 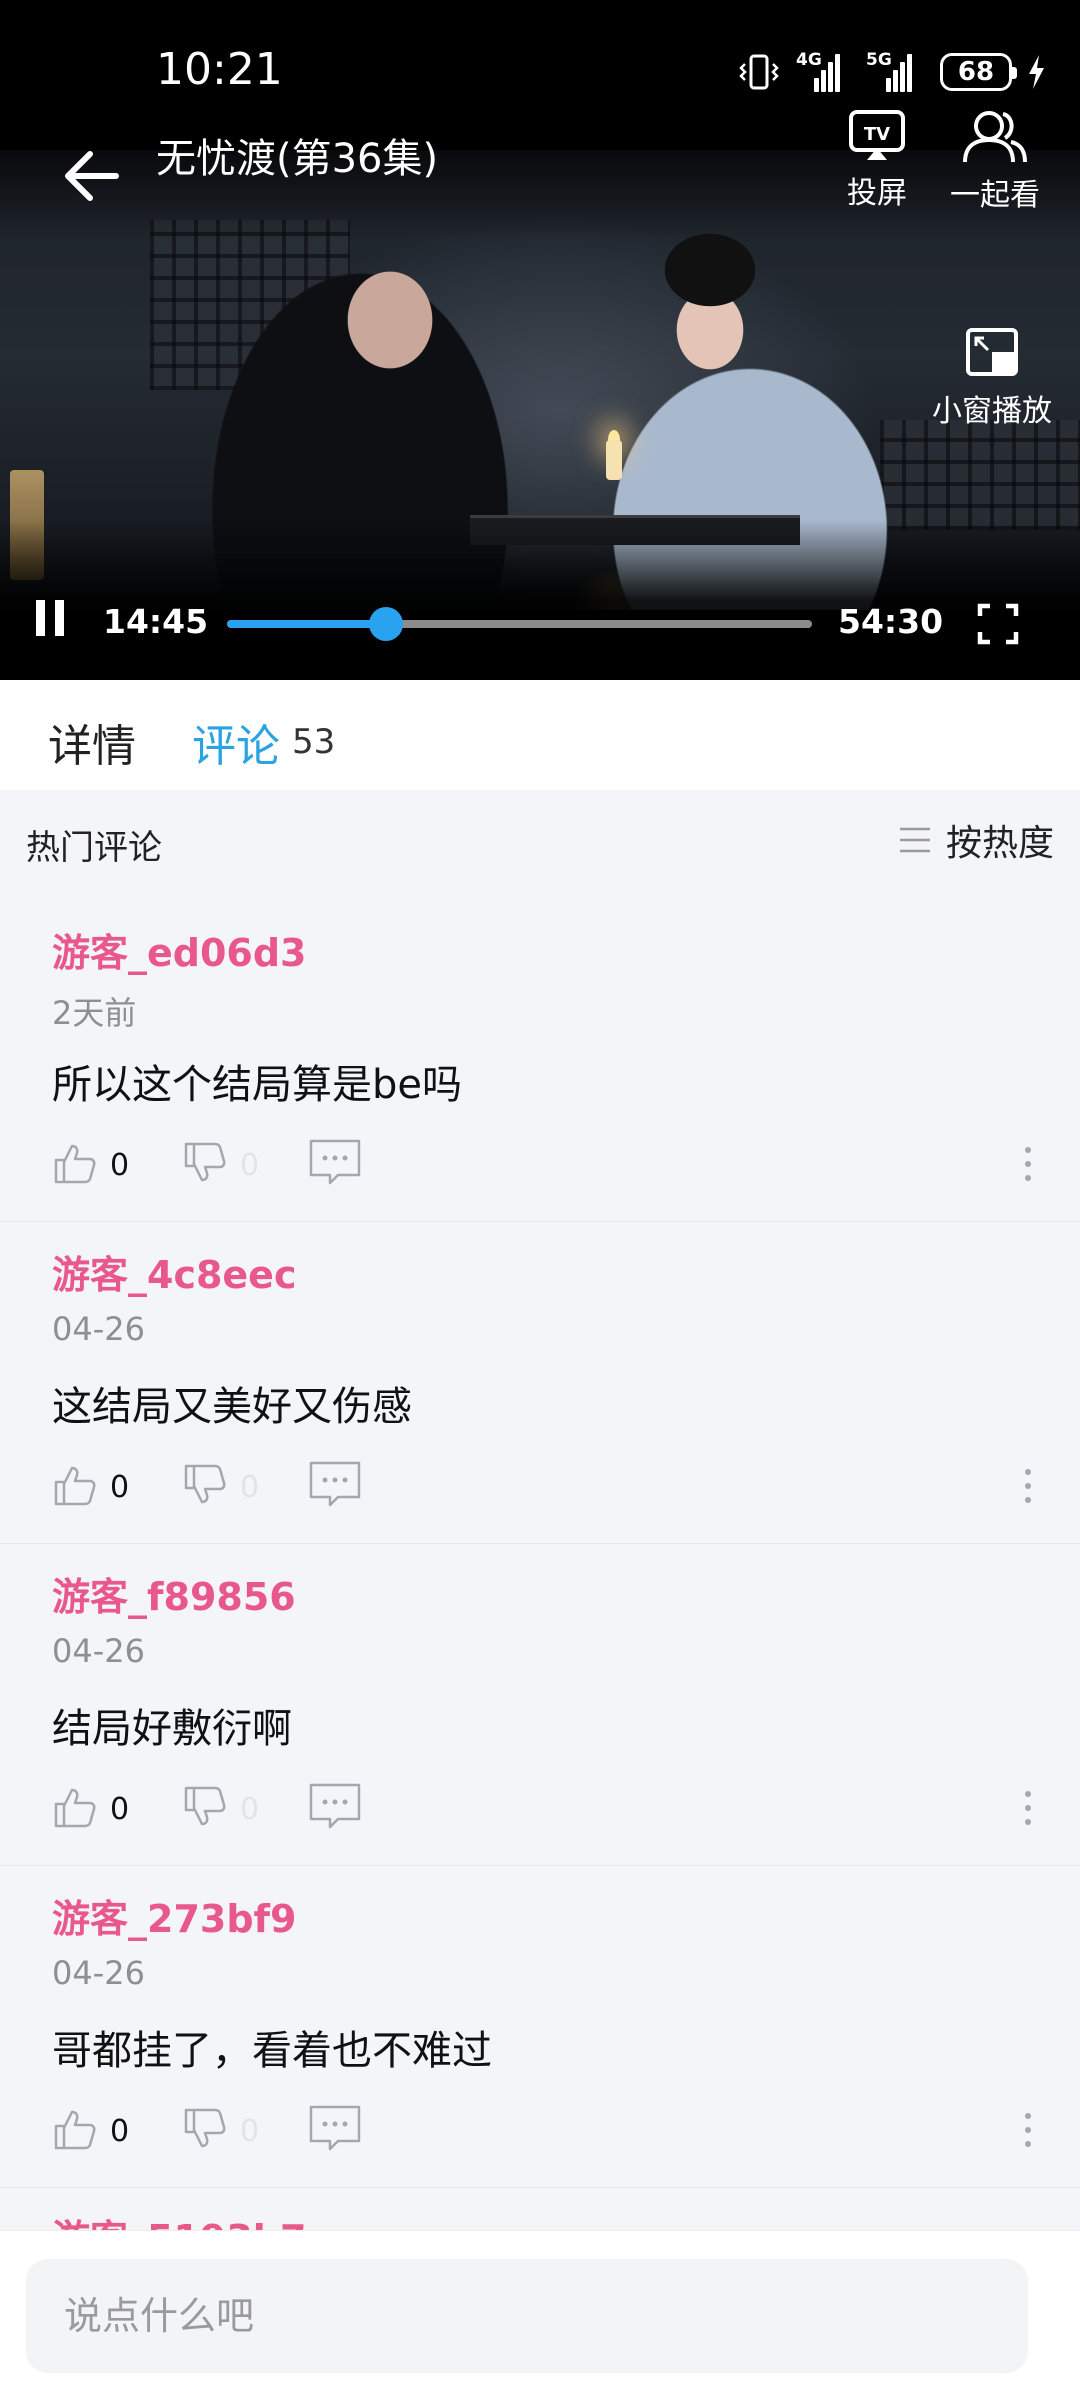 What do you see at coordinates (992, 352) in the screenshot?
I see `pip-icon` at bounding box center [992, 352].